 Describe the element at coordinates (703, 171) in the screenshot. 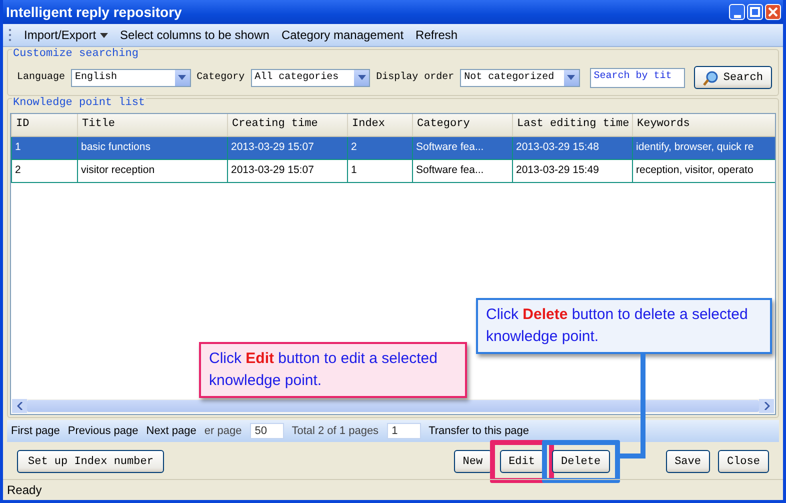

I see `table-cell: reception, visitor, operato` at that location.